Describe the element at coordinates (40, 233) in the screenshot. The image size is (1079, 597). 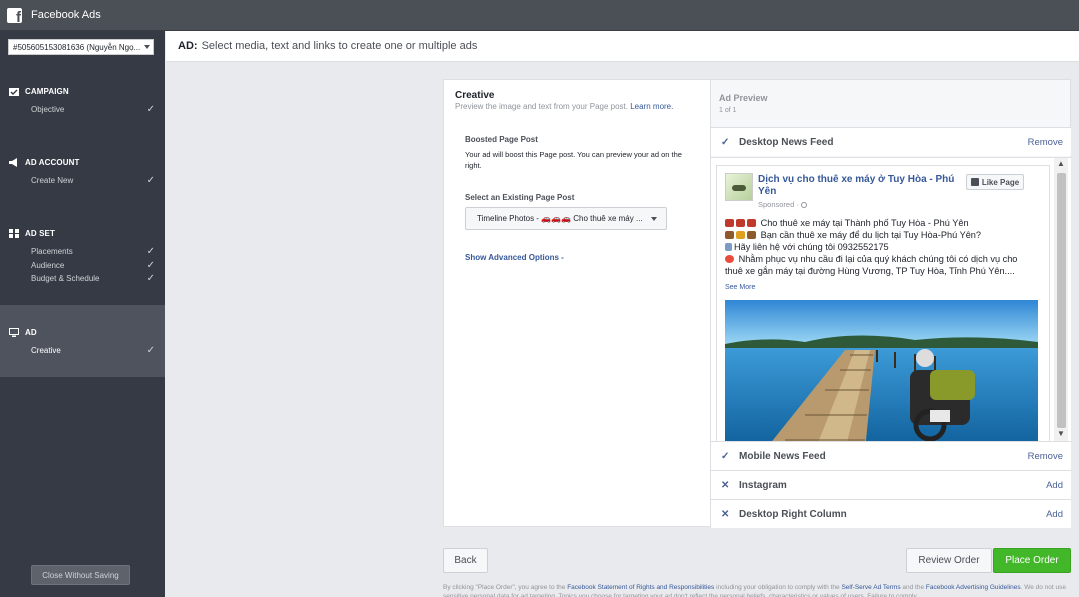
I see `nav-head-label: AD SET` at that location.